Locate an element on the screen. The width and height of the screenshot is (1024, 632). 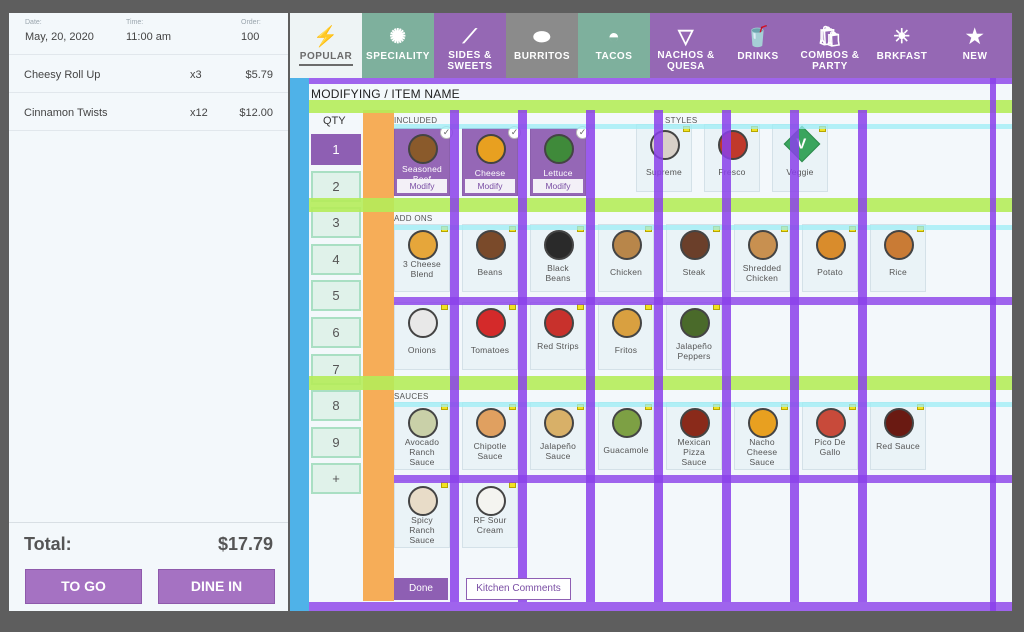
card-nacho-cheese-sauce: Nacho Cheese Sauce is located at coordinates (762, 436).